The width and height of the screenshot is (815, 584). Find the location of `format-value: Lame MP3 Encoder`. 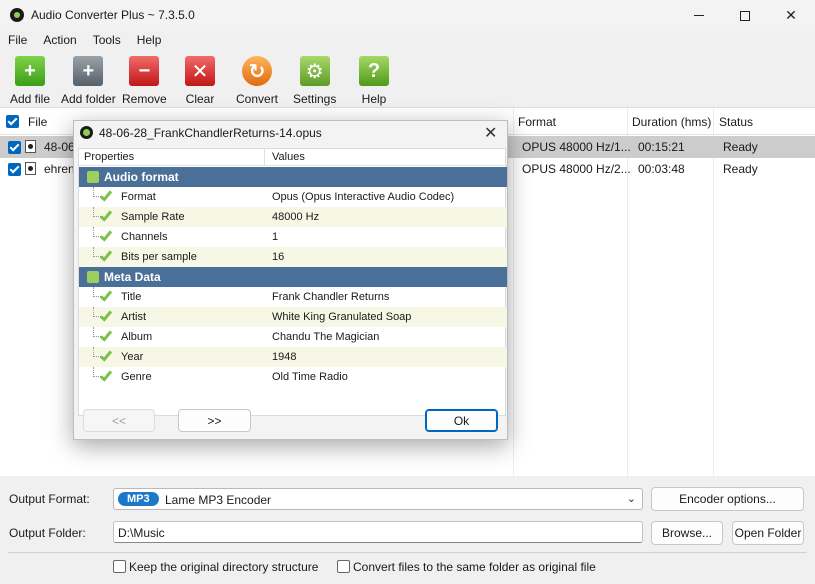

format-value: Lame MP3 Encoder is located at coordinates (218, 500).